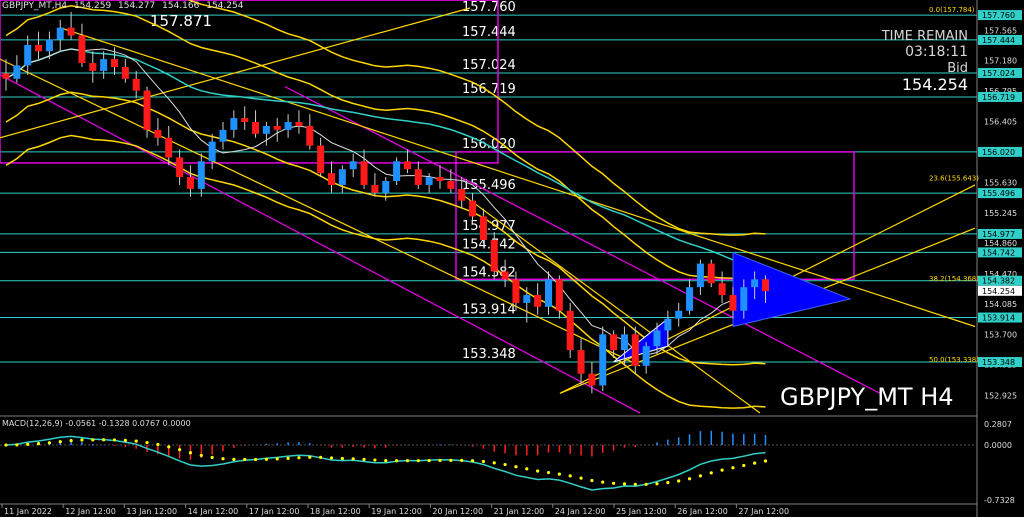 The image size is (1024, 517). Describe the element at coordinates (489, 185) in the screenshot. I see `level-label-5: 155.496` at that location.